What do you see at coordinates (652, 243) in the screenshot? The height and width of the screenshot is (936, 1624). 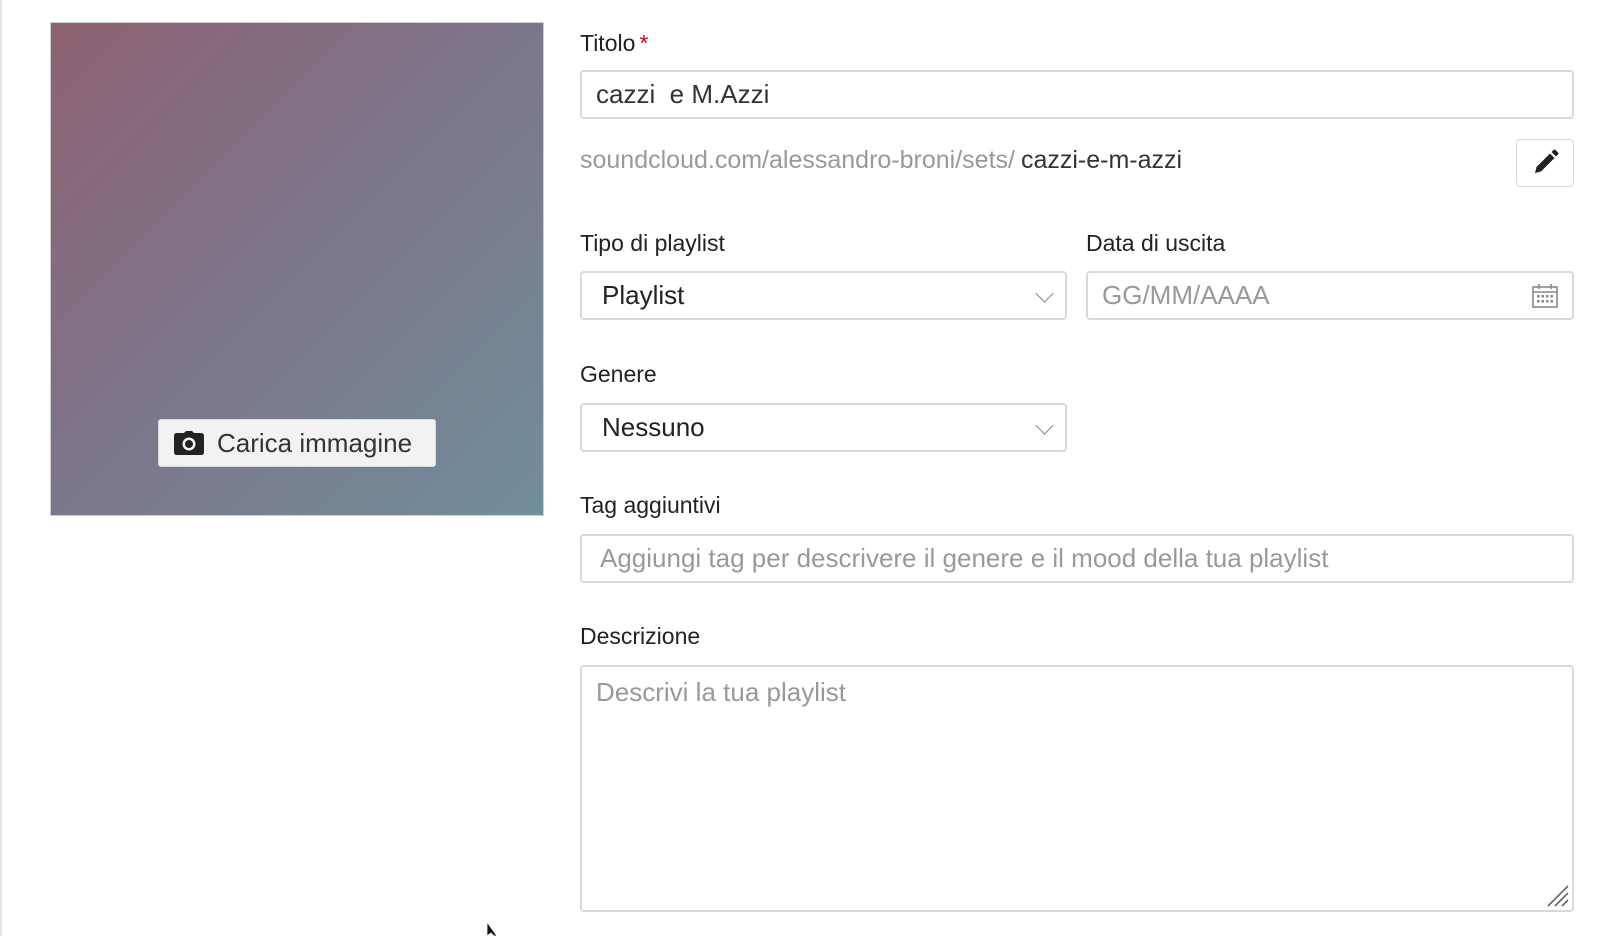 I see `playlist-type-label: Tipo di playlist` at bounding box center [652, 243].